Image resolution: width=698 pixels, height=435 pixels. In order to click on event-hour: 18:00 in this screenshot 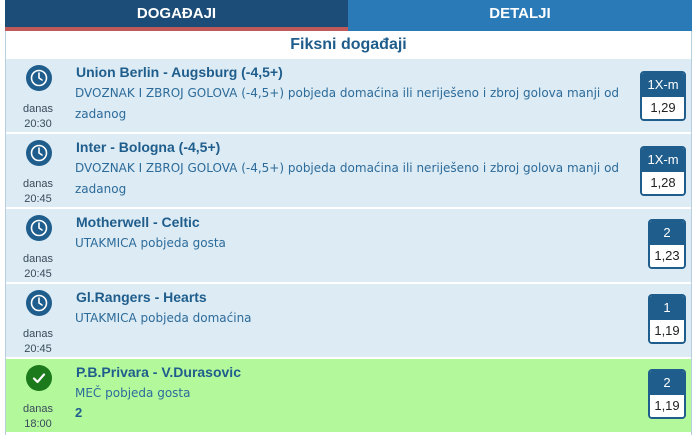, I will do `click(38, 424)`.